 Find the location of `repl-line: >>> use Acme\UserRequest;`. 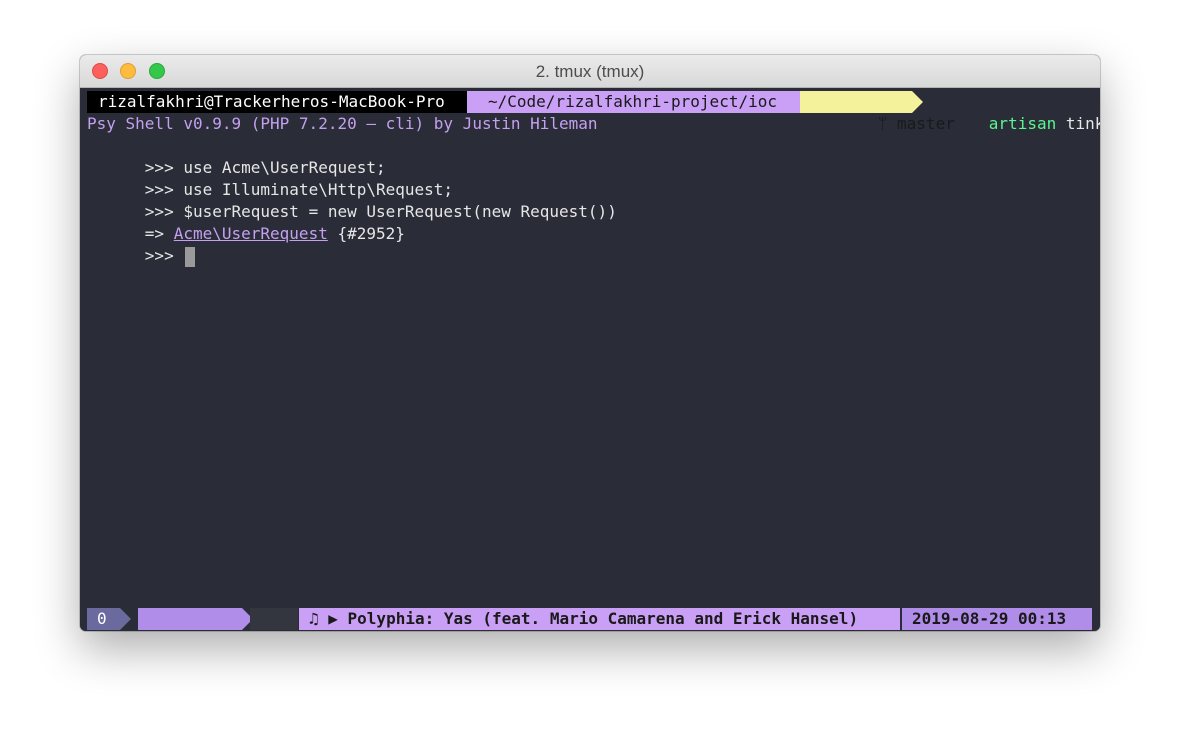

repl-line: >>> use Acme\UserRequest; is located at coordinates (236, 156).